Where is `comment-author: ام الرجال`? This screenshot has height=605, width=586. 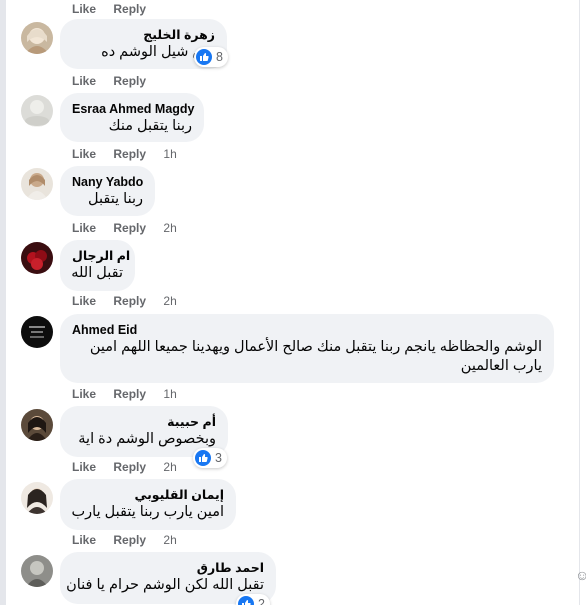
comment-author: ام الرجال is located at coordinates (101, 256).